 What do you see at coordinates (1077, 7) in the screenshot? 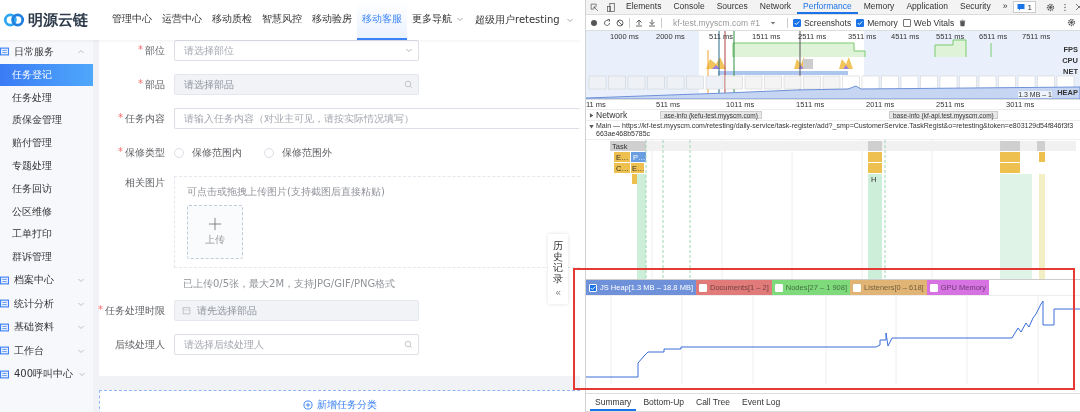
I see `close-icon` at bounding box center [1077, 7].